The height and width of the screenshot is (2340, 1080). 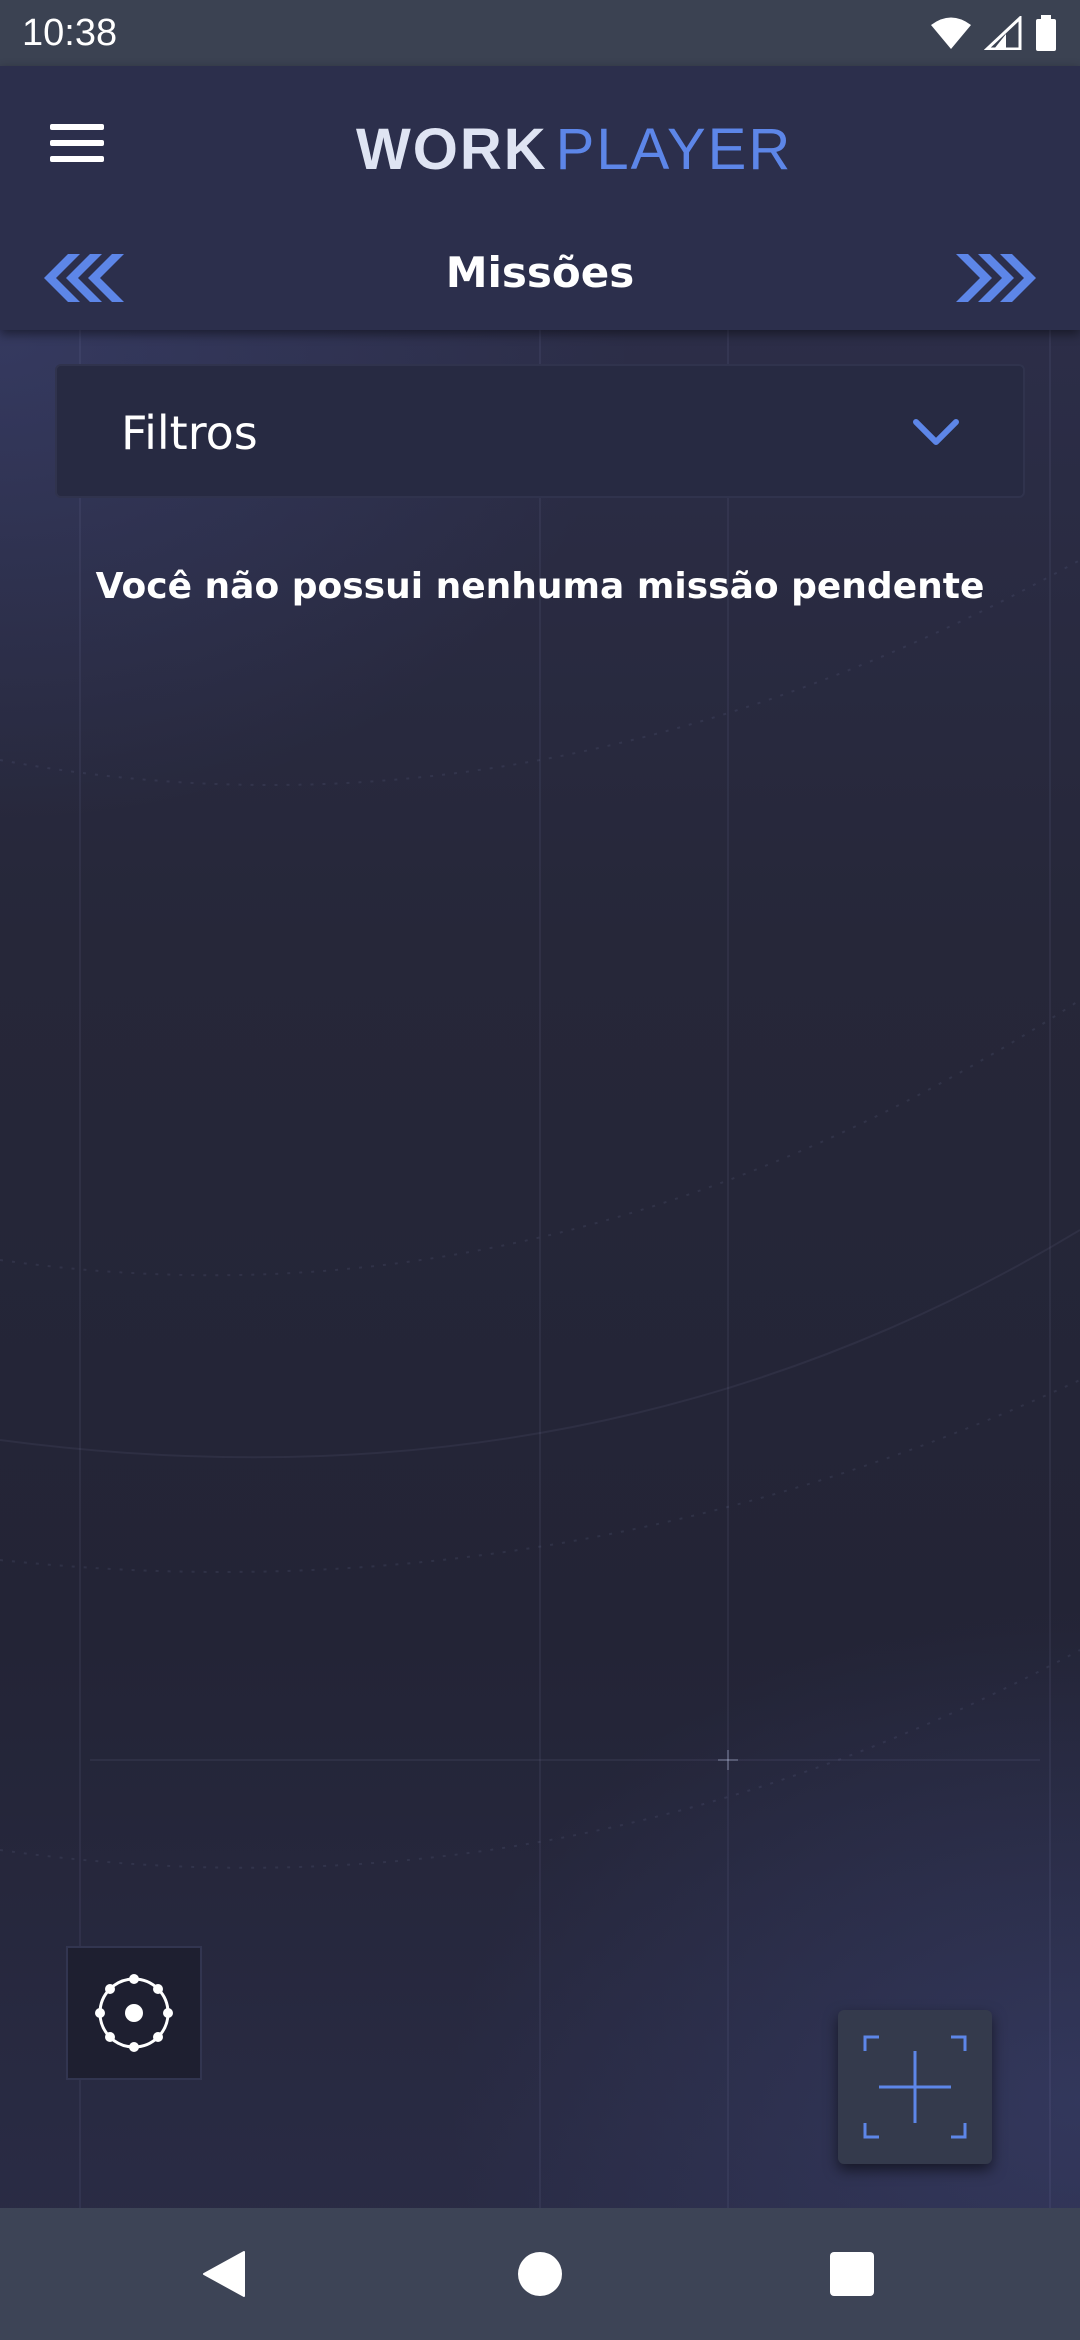 I want to click on filter-dropdown: Filtros, so click(x=540, y=431).